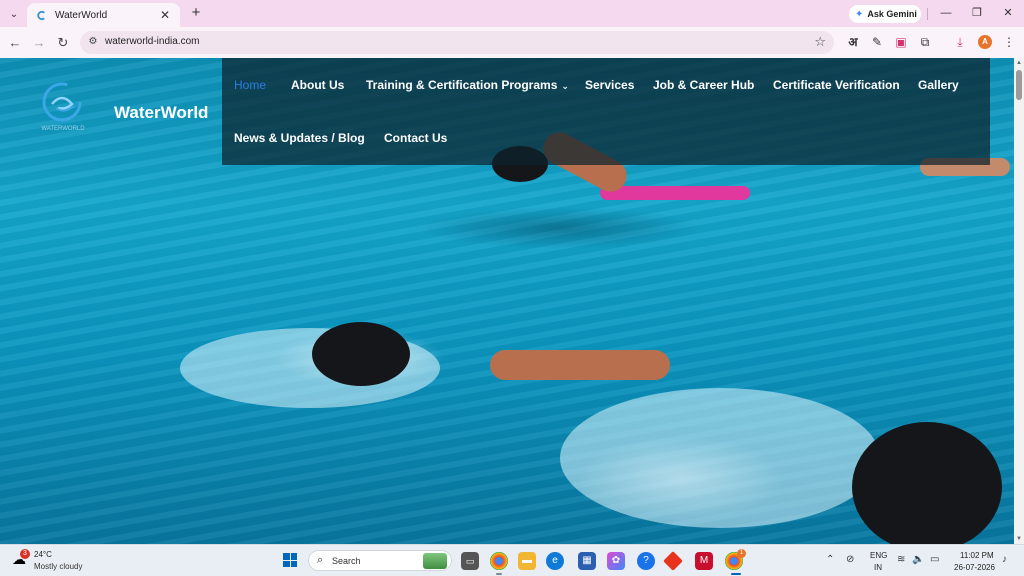 This screenshot has width=1024, height=576. What do you see at coordinates (565, 86) in the screenshot?
I see `chevron-down-icon: ⌄` at bounding box center [565, 86].